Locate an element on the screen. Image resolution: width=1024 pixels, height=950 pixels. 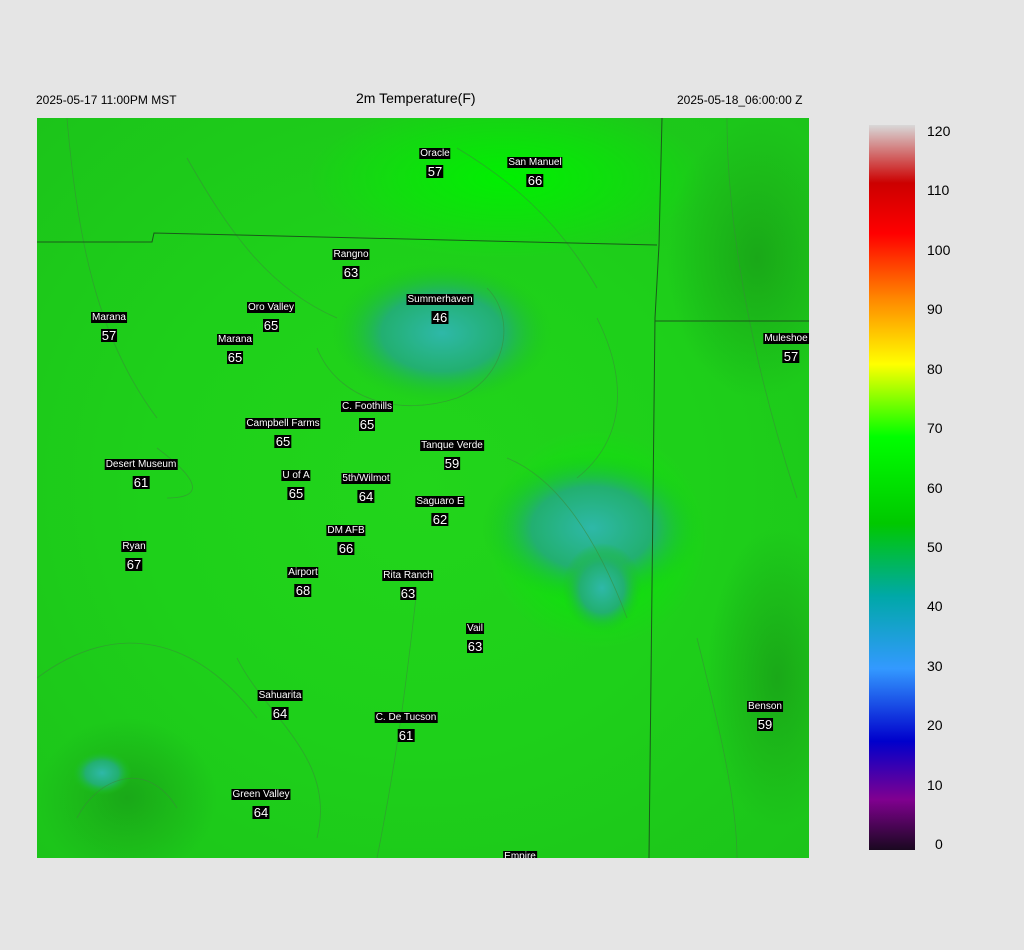
valid-time-utc: 2025-05-18_06:00:00 Z is located at coordinates (740, 100).